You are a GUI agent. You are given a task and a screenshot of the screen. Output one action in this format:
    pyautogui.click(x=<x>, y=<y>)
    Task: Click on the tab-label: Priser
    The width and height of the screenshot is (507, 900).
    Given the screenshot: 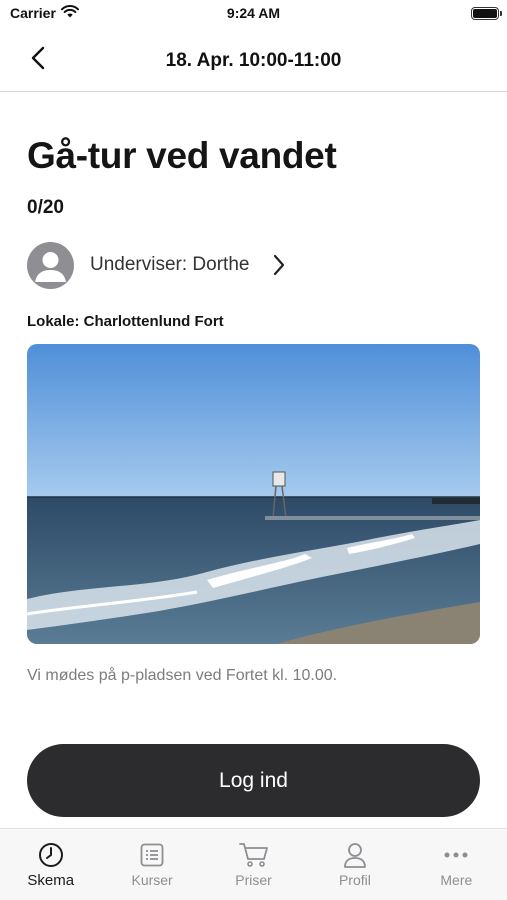 What is the action you would take?
    pyautogui.click(x=253, y=880)
    